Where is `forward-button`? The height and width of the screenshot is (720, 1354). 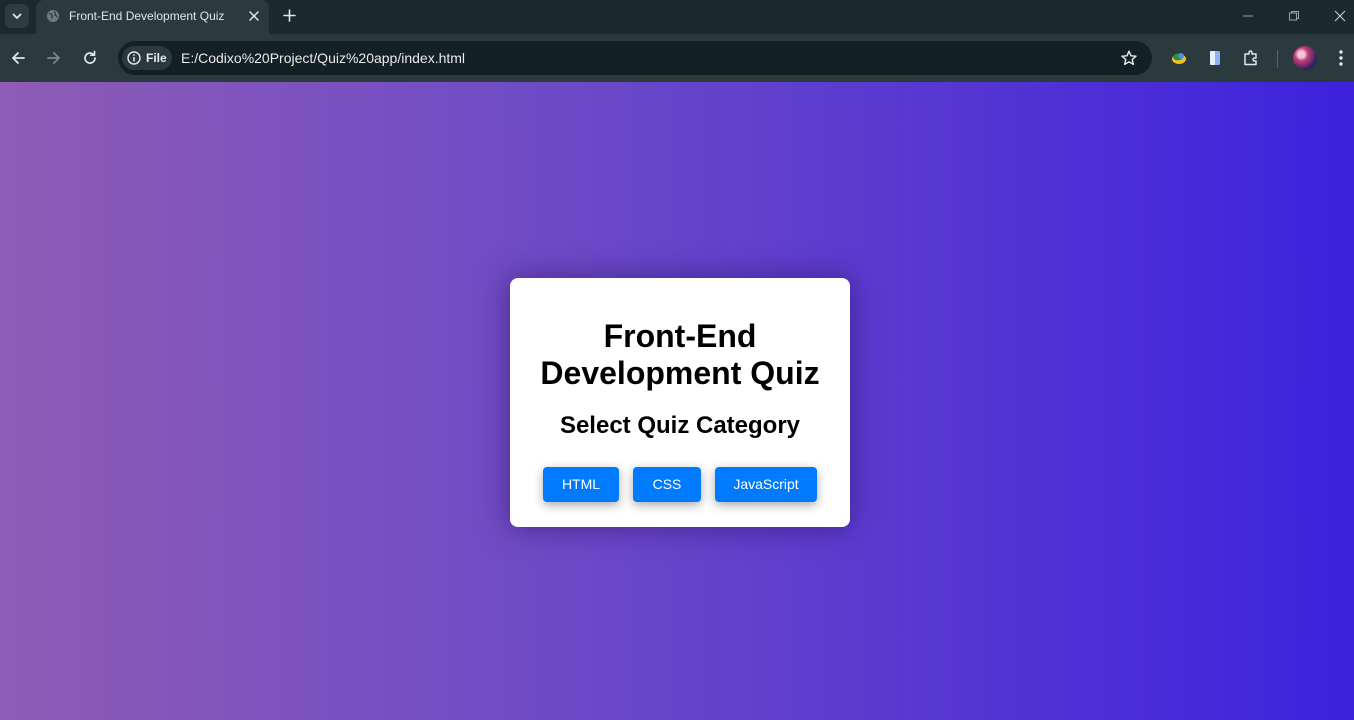
forward-button is located at coordinates (54, 58).